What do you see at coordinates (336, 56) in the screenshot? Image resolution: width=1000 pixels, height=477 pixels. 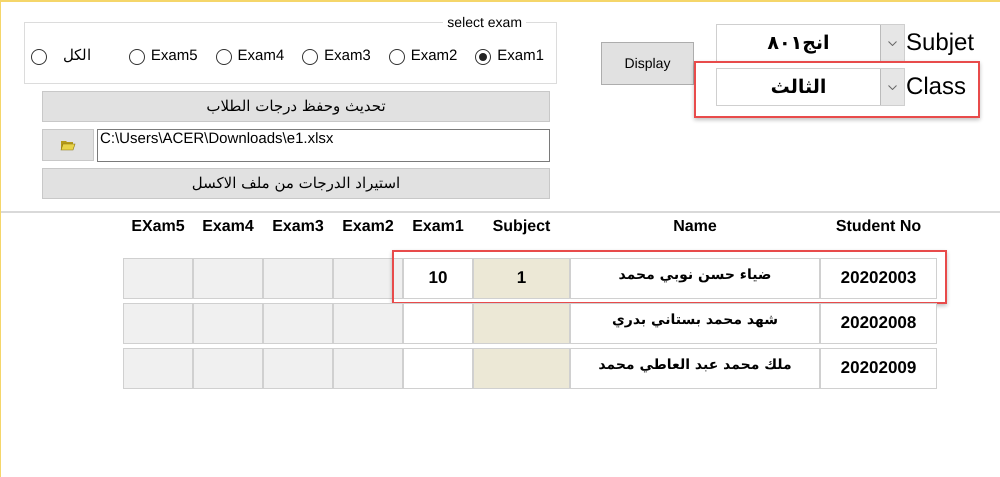 I see `radio-option: Exam3` at bounding box center [336, 56].